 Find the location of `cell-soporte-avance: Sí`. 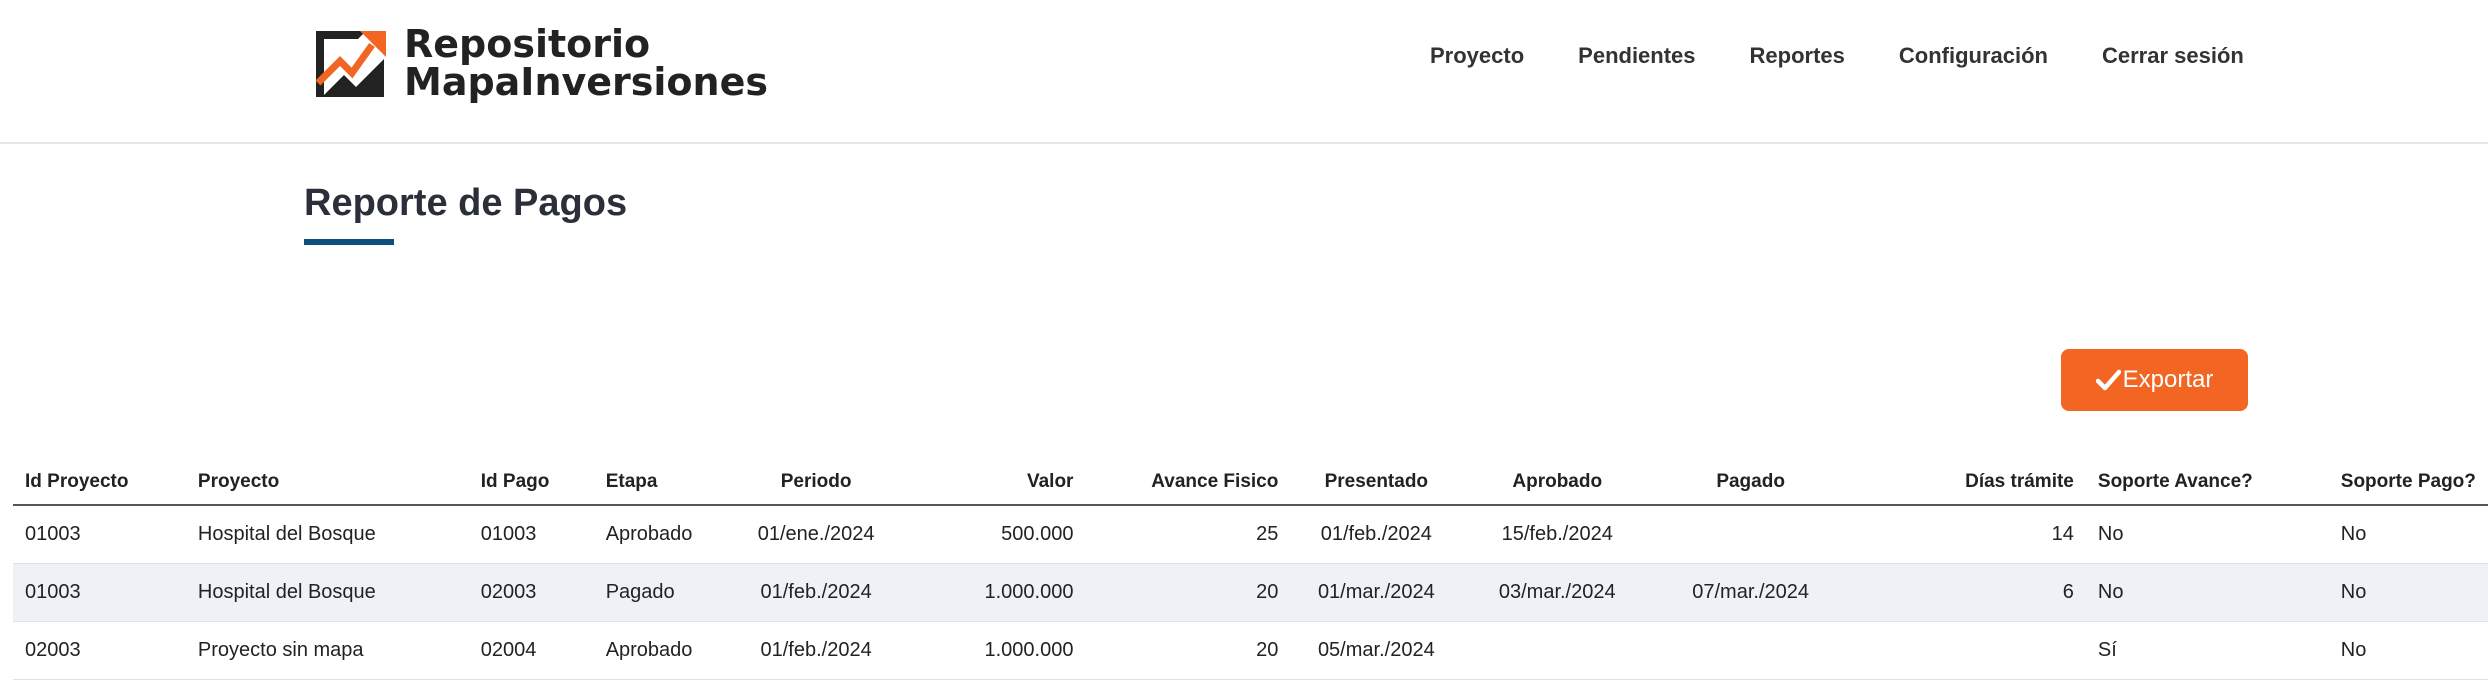

cell-soporte-avance: Sí is located at coordinates (2207, 650).